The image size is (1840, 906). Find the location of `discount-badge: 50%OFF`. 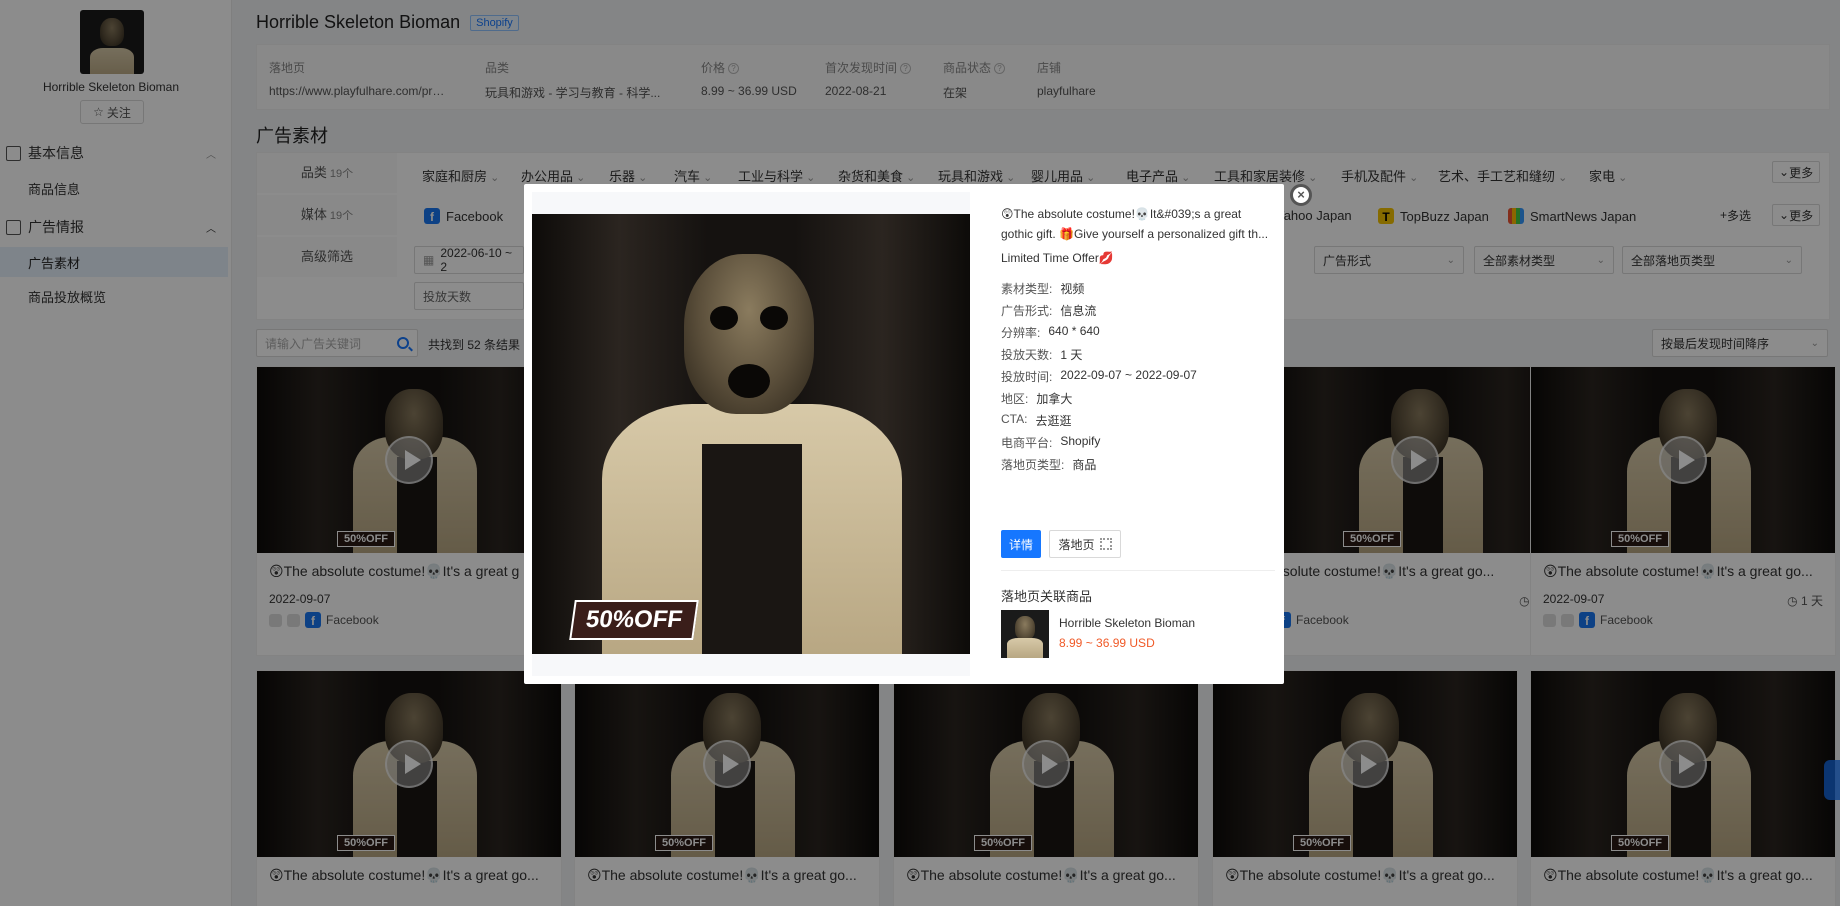

discount-badge: 50%OFF is located at coordinates (634, 620).